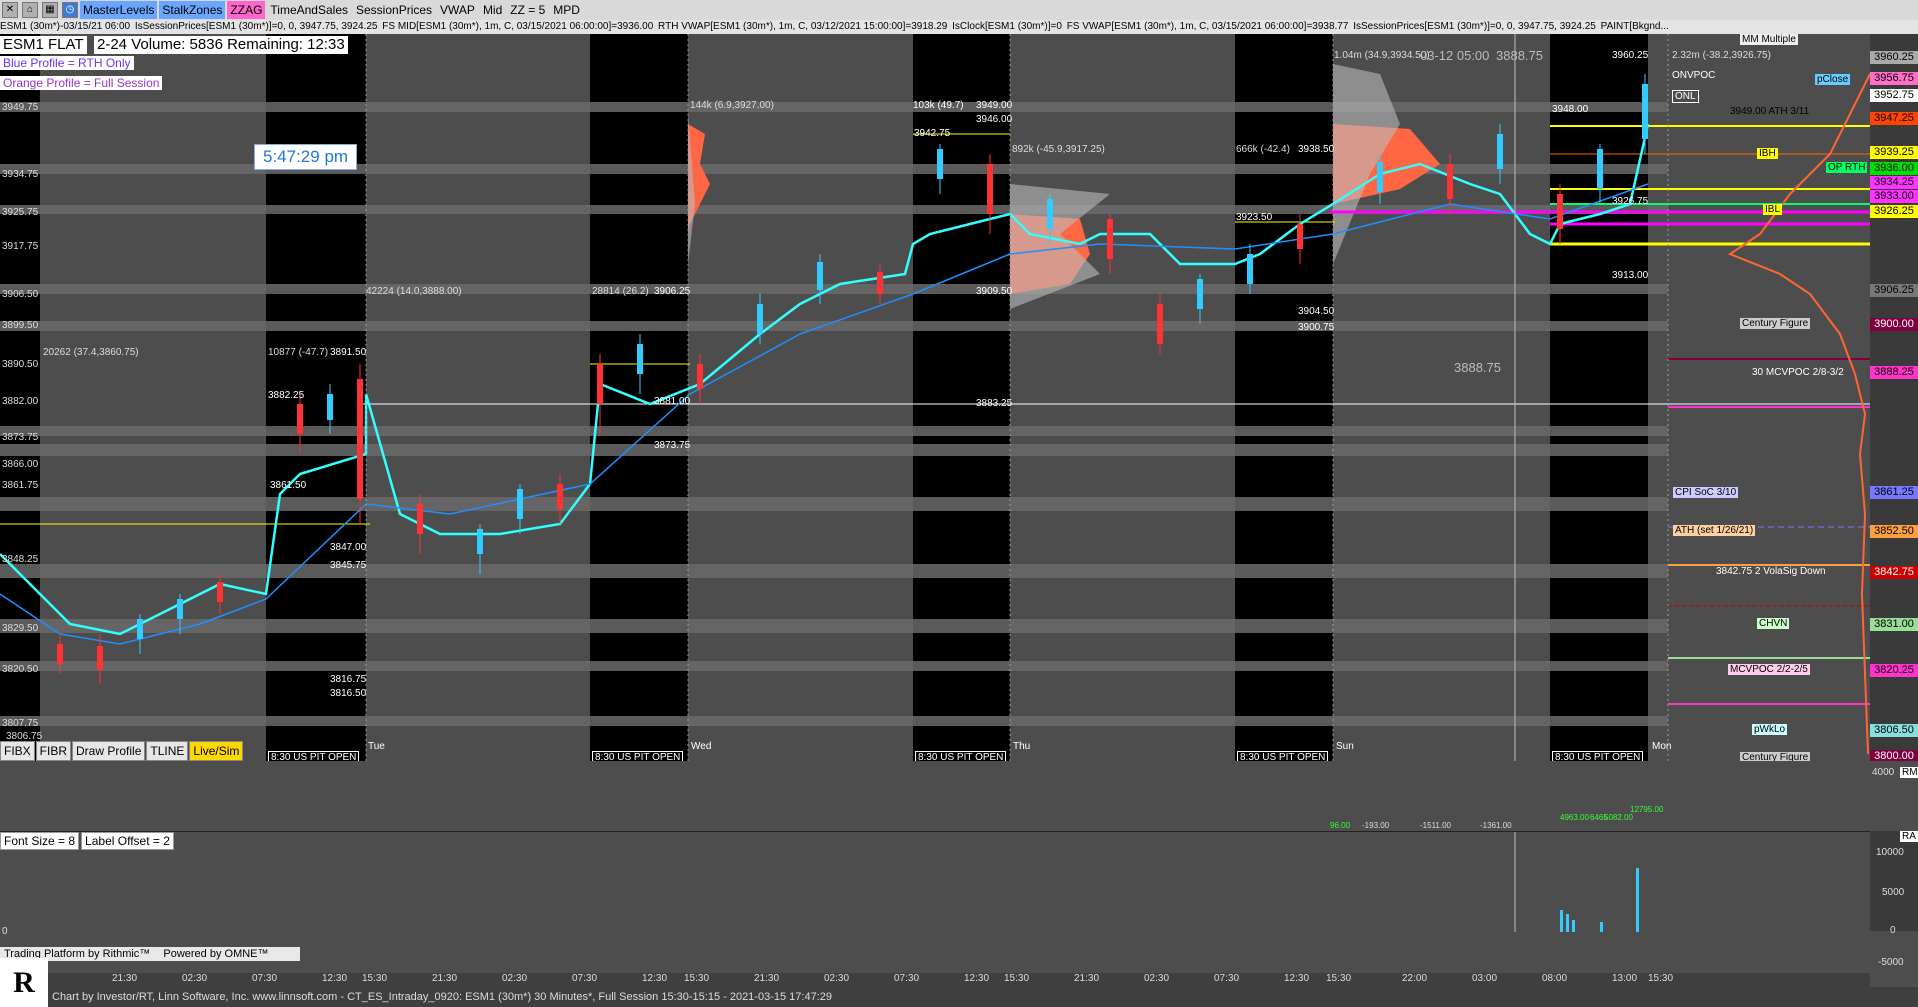 Image resolution: width=1918 pixels, height=1007 pixels. What do you see at coordinates (20, 464) in the screenshot?
I see `left-price-label: 3866.00` at bounding box center [20, 464].